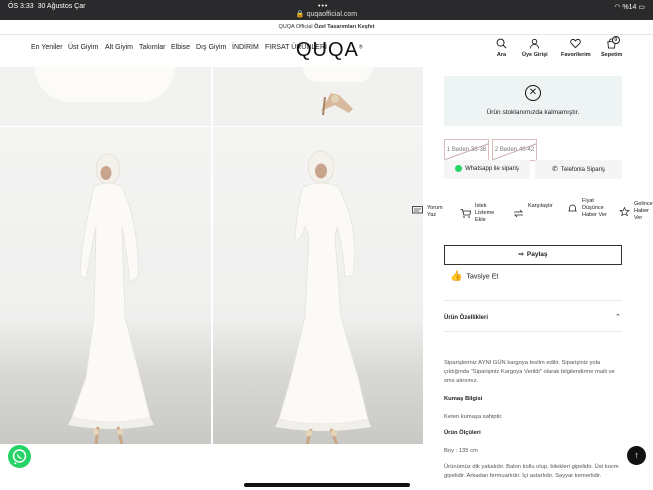  What do you see at coordinates (326, 27) in the screenshot?
I see `promo-banner: QUQA Official Özel Tasarımları Keşfet` at bounding box center [326, 27].